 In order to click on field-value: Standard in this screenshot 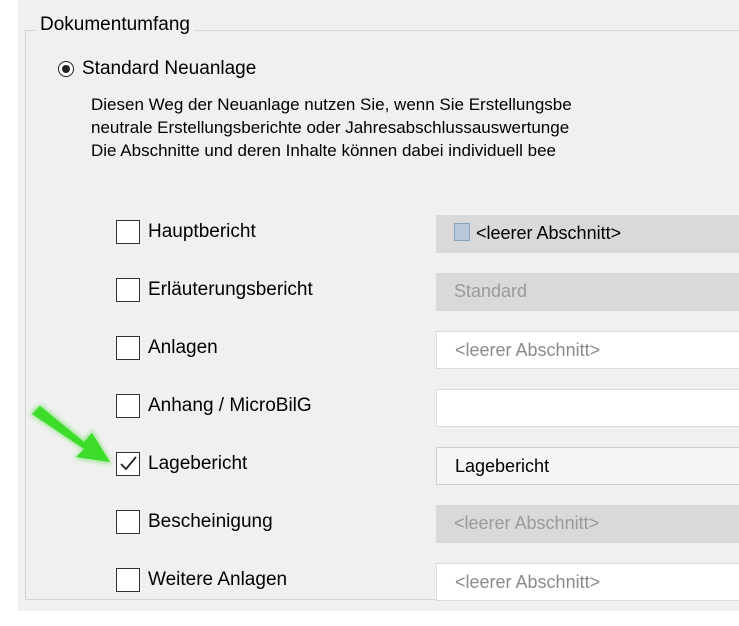, I will do `click(491, 291)`.